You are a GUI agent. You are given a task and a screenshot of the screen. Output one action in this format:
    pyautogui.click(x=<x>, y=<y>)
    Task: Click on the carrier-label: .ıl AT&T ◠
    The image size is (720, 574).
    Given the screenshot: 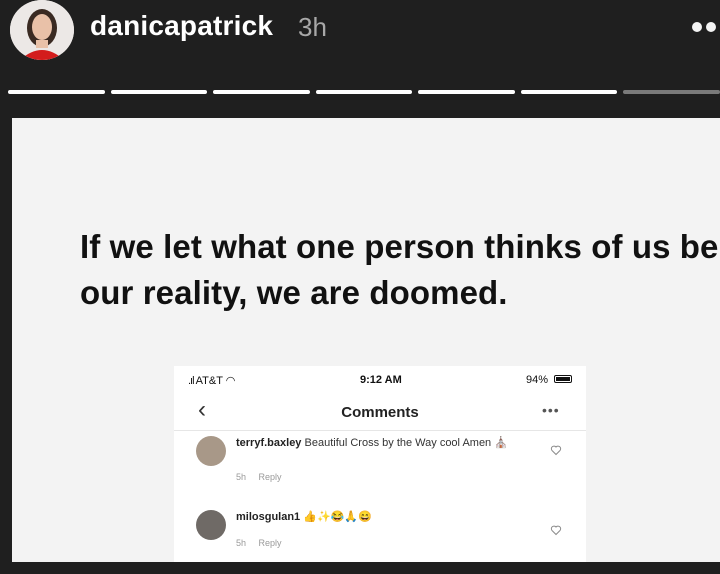 What is the action you would take?
    pyautogui.click(x=212, y=381)
    